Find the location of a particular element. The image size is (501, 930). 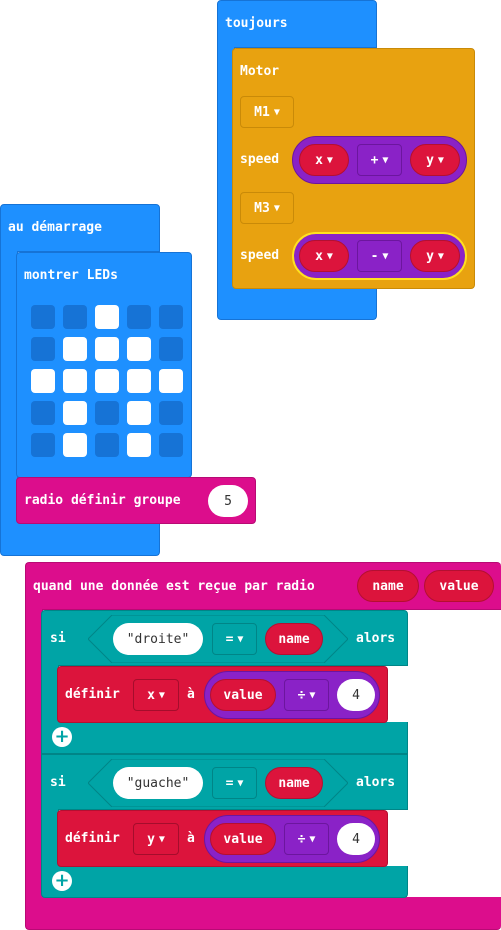

motor-m1-dropdown: M1 ▼ is located at coordinates (267, 112).